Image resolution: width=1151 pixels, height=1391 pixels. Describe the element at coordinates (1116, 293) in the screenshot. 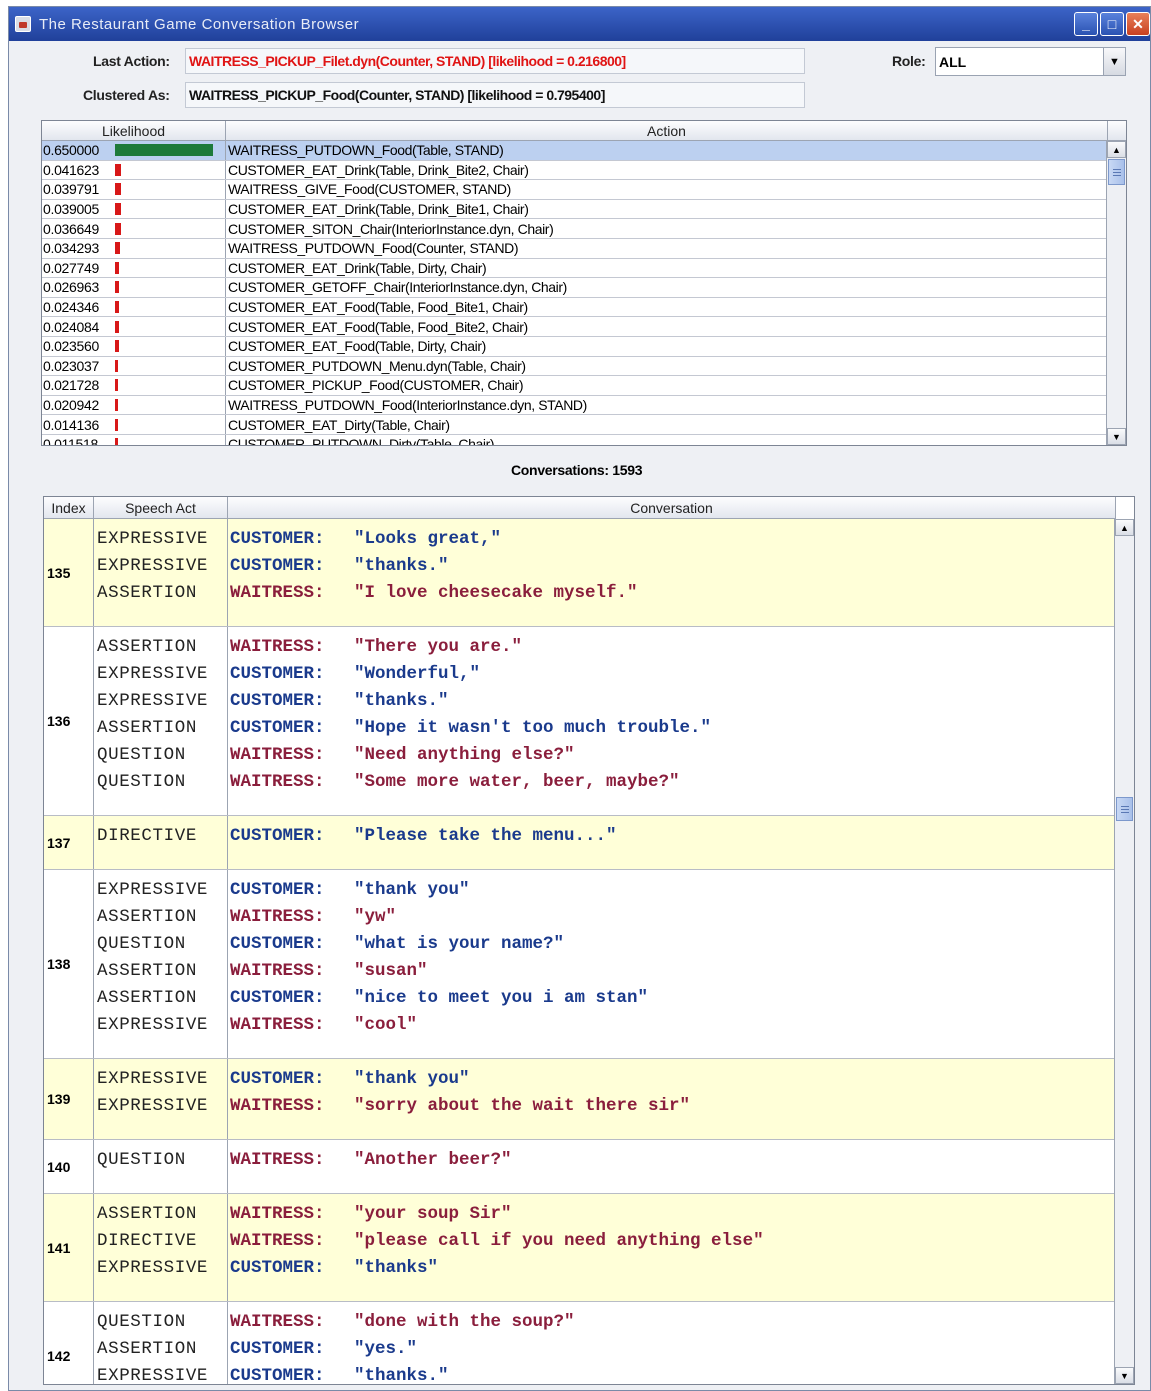

I see `actions-scrollbar: ▲ ▼` at that location.